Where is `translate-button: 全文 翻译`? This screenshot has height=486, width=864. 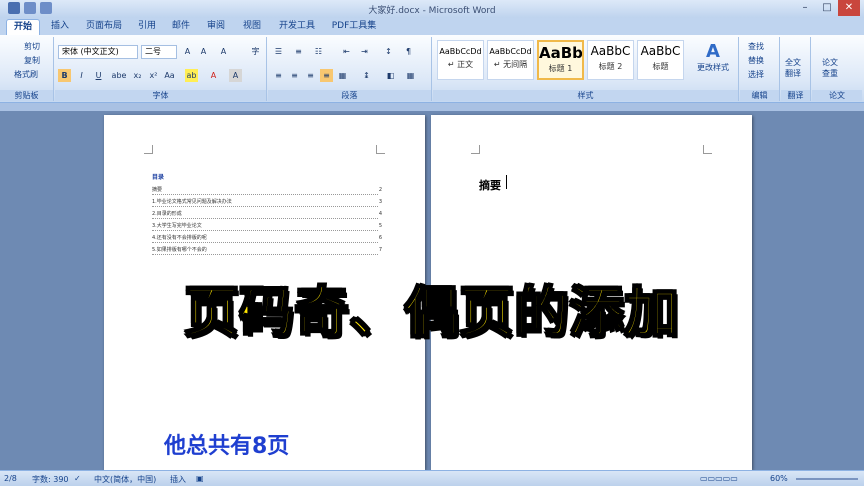 translate-button: 全文 翻译 is located at coordinates (793, 68).